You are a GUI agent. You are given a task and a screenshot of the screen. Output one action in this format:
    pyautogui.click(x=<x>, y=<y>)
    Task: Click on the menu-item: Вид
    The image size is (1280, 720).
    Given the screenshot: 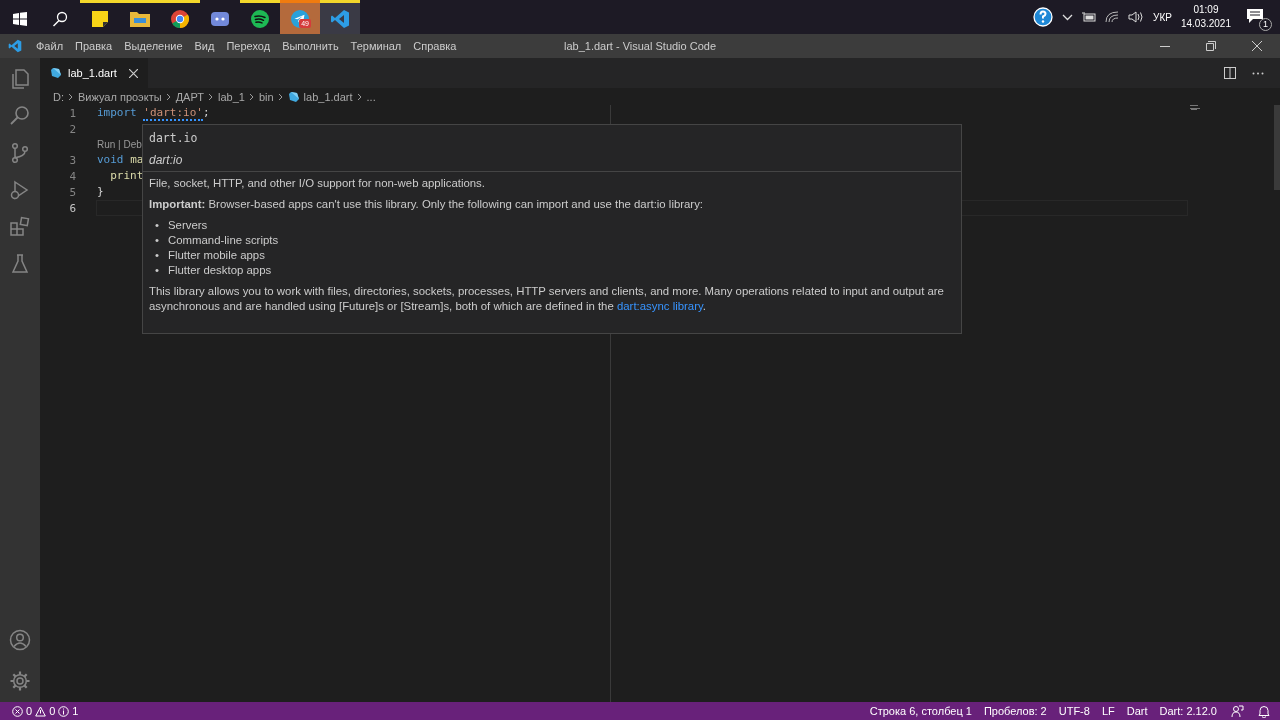 What is the action you would take?
    pyautogui.click(x=204, y=46)
    